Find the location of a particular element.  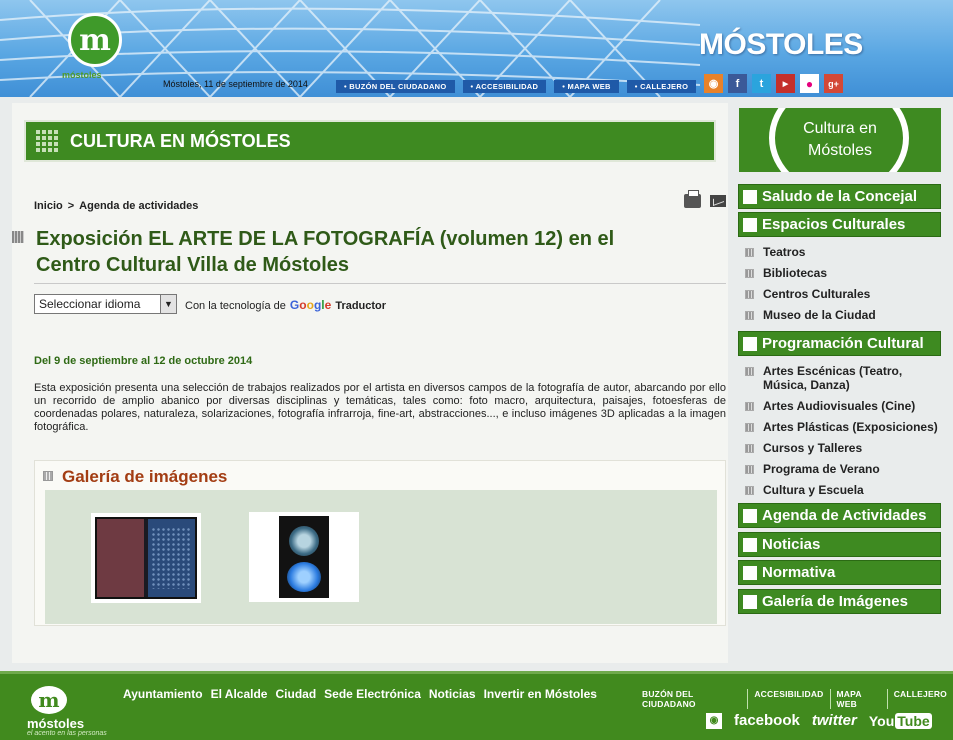

site-logo: m is located at coordinates (95, 40).